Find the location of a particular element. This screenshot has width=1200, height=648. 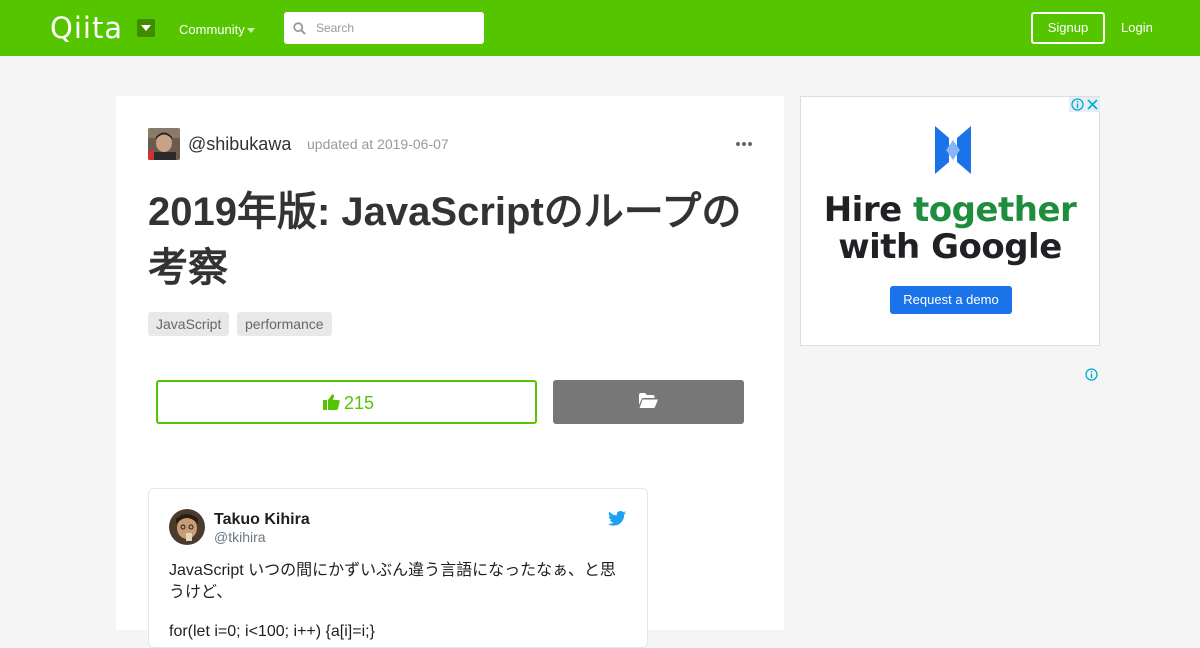

close-icon is located at coordinates (1092, 104).